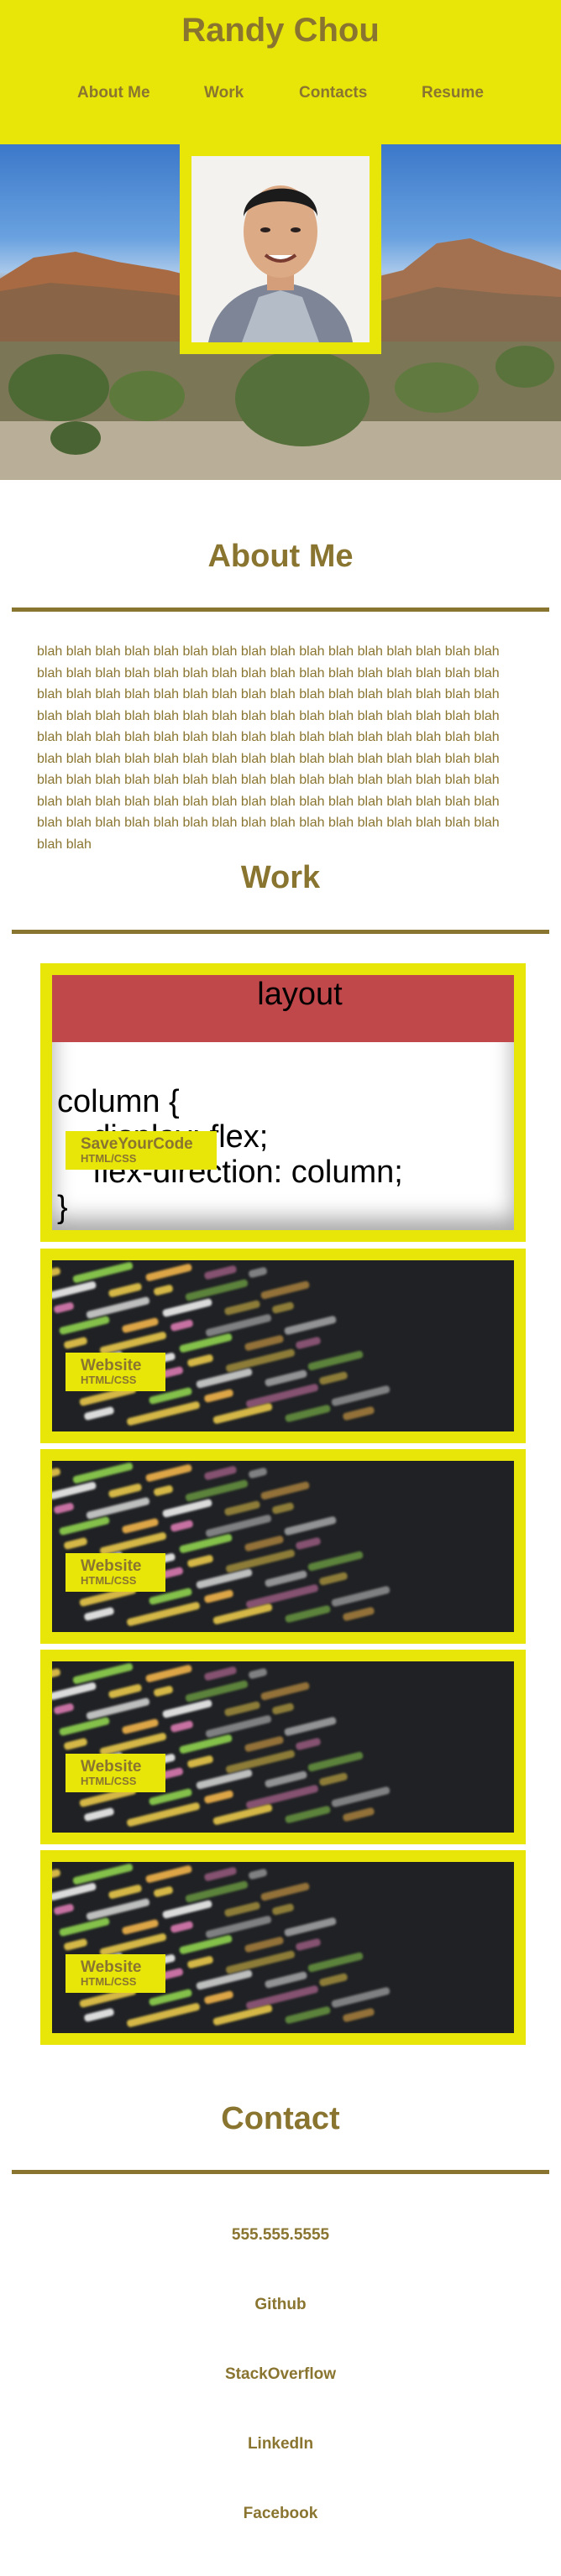 This screenshot has width=561, height=2576. Describe the element at coordinates (280, 609) in the screenshot. I see `about-divider` at that location.